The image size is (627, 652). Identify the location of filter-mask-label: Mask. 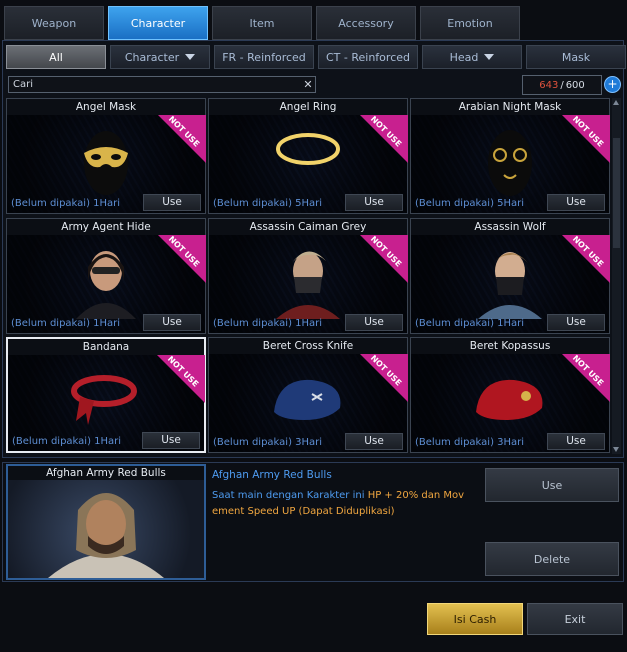
(576, 57).